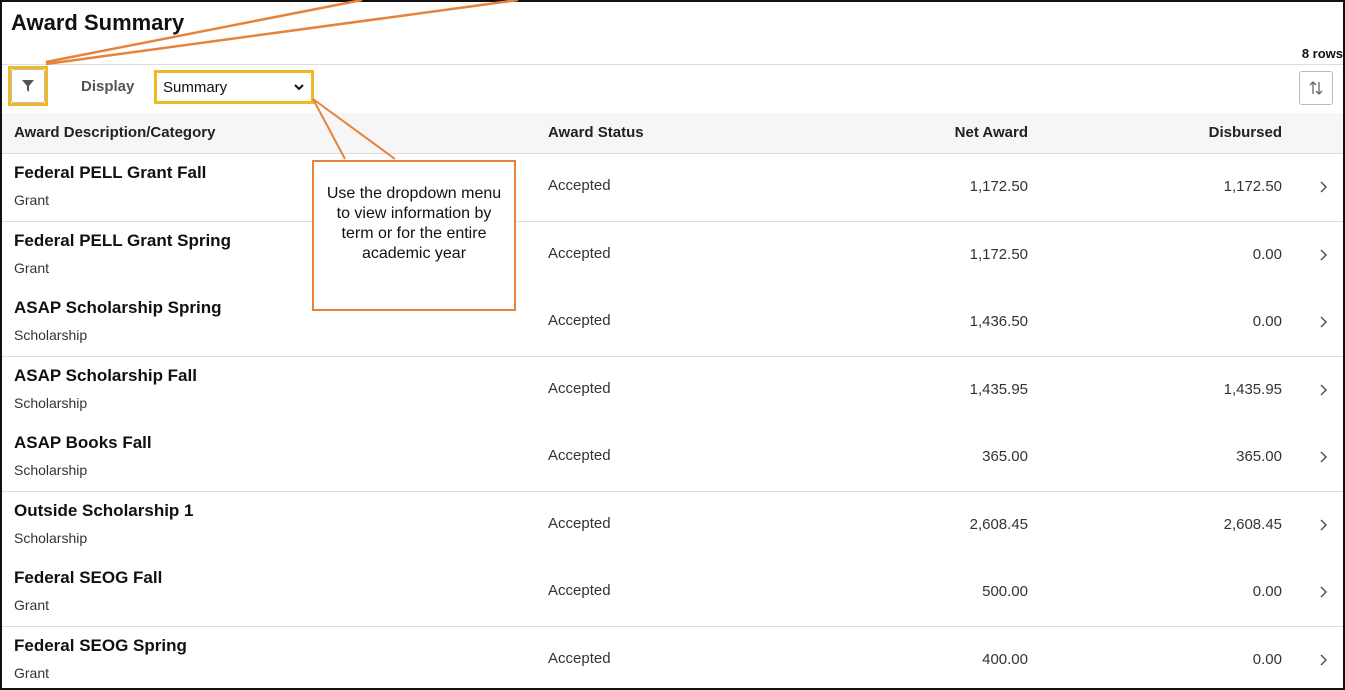 This screenshot has height=690, width=1345. What do you see at coordinates (1322, 53) in the screenshot?
I see `row-count: 8 rows` at bounding box center [1322, 53].